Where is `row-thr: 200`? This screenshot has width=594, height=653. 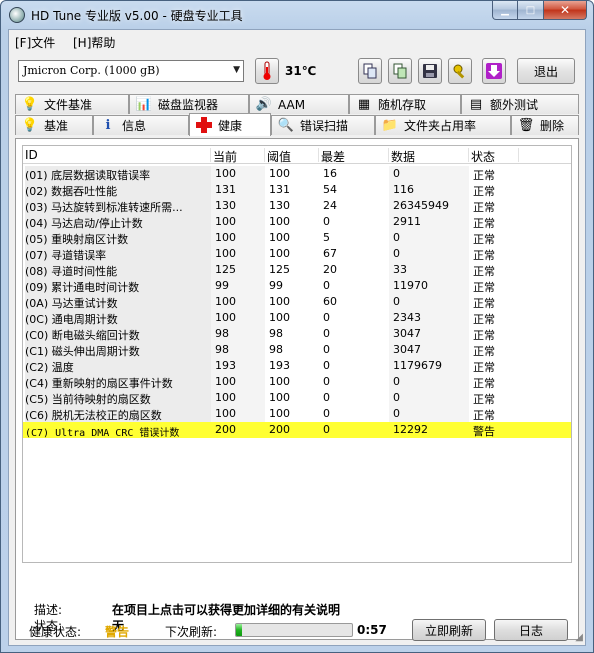 row-thr: 200 is located at coordinates (279, 429).